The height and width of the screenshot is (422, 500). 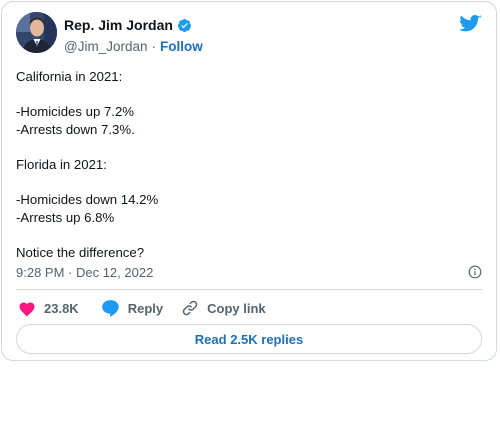 I want to click on tweet-header: Rep. Jim Jordan @Jim_Jordan · Follow, so click(x=249, y=34).